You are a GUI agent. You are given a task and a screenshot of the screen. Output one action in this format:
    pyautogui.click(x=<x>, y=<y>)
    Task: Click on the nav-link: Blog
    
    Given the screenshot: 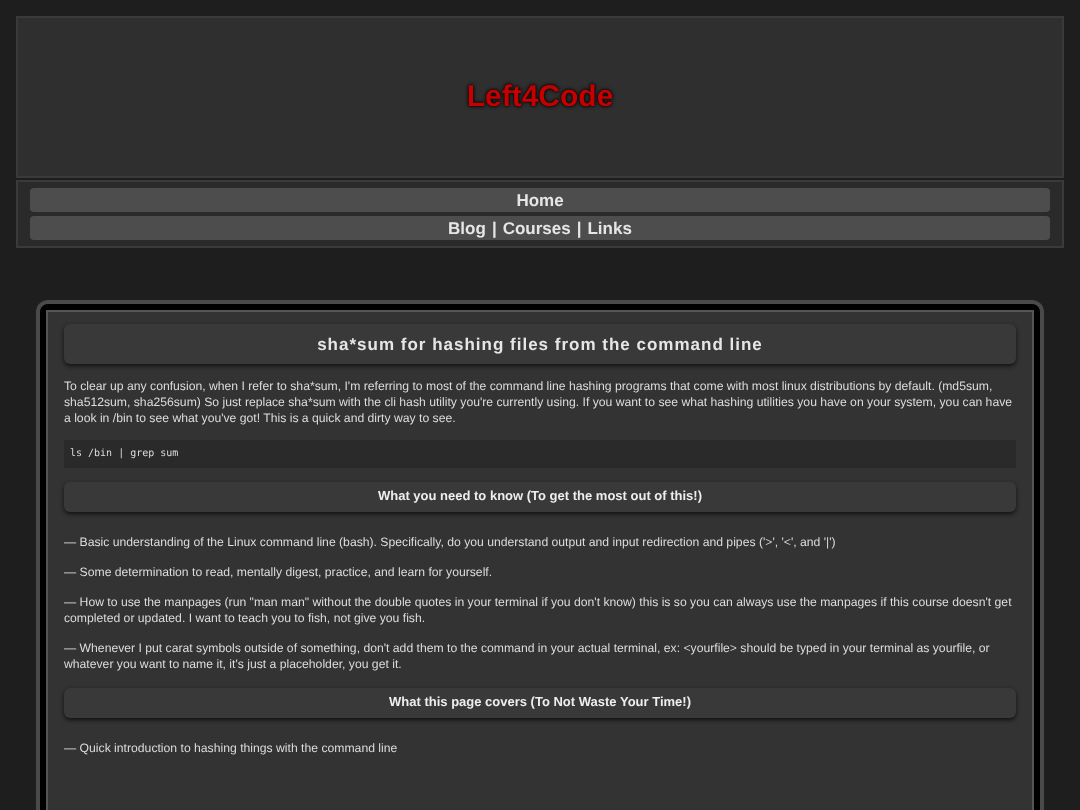 What is the action you would take?
    pyautogui.click(x=467, y=228)
    